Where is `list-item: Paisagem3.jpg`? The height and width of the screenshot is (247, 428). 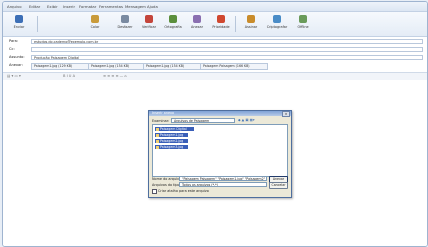
list-item: Paisagem3.jpg is located at coordinates (171, 147).